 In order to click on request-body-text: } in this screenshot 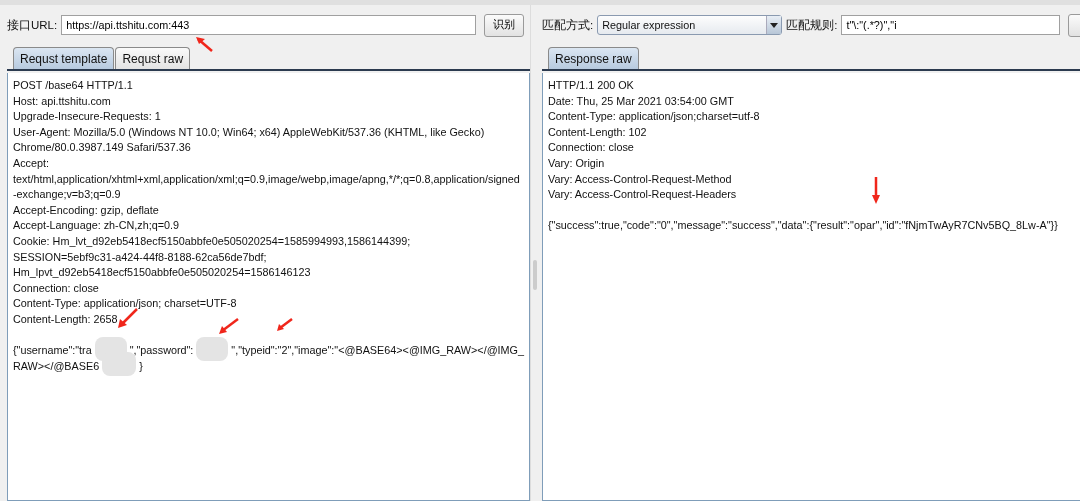, I will do `click(141, 366)`.